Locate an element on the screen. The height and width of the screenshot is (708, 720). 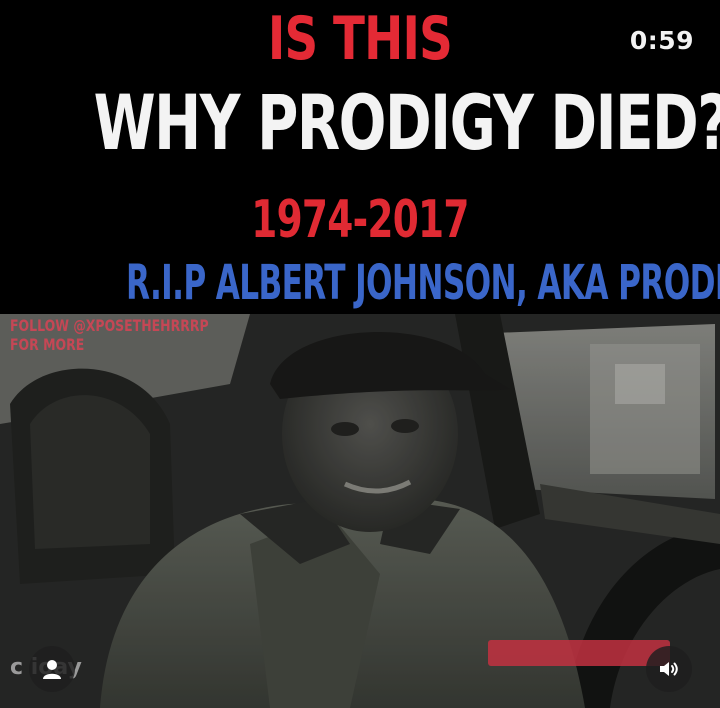
follow-caption-line1: FOLLOW @XPOSETHEHRRRP is located at coordinates (109, 325).